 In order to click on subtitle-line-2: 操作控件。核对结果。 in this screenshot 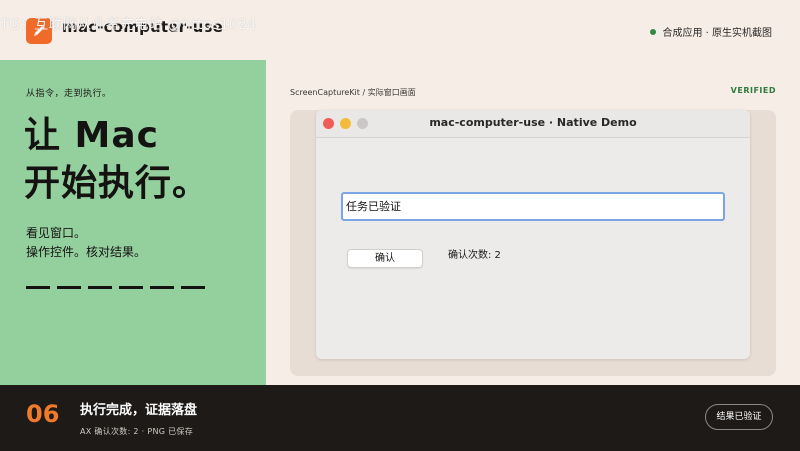, I will do `click(86, 252)`.